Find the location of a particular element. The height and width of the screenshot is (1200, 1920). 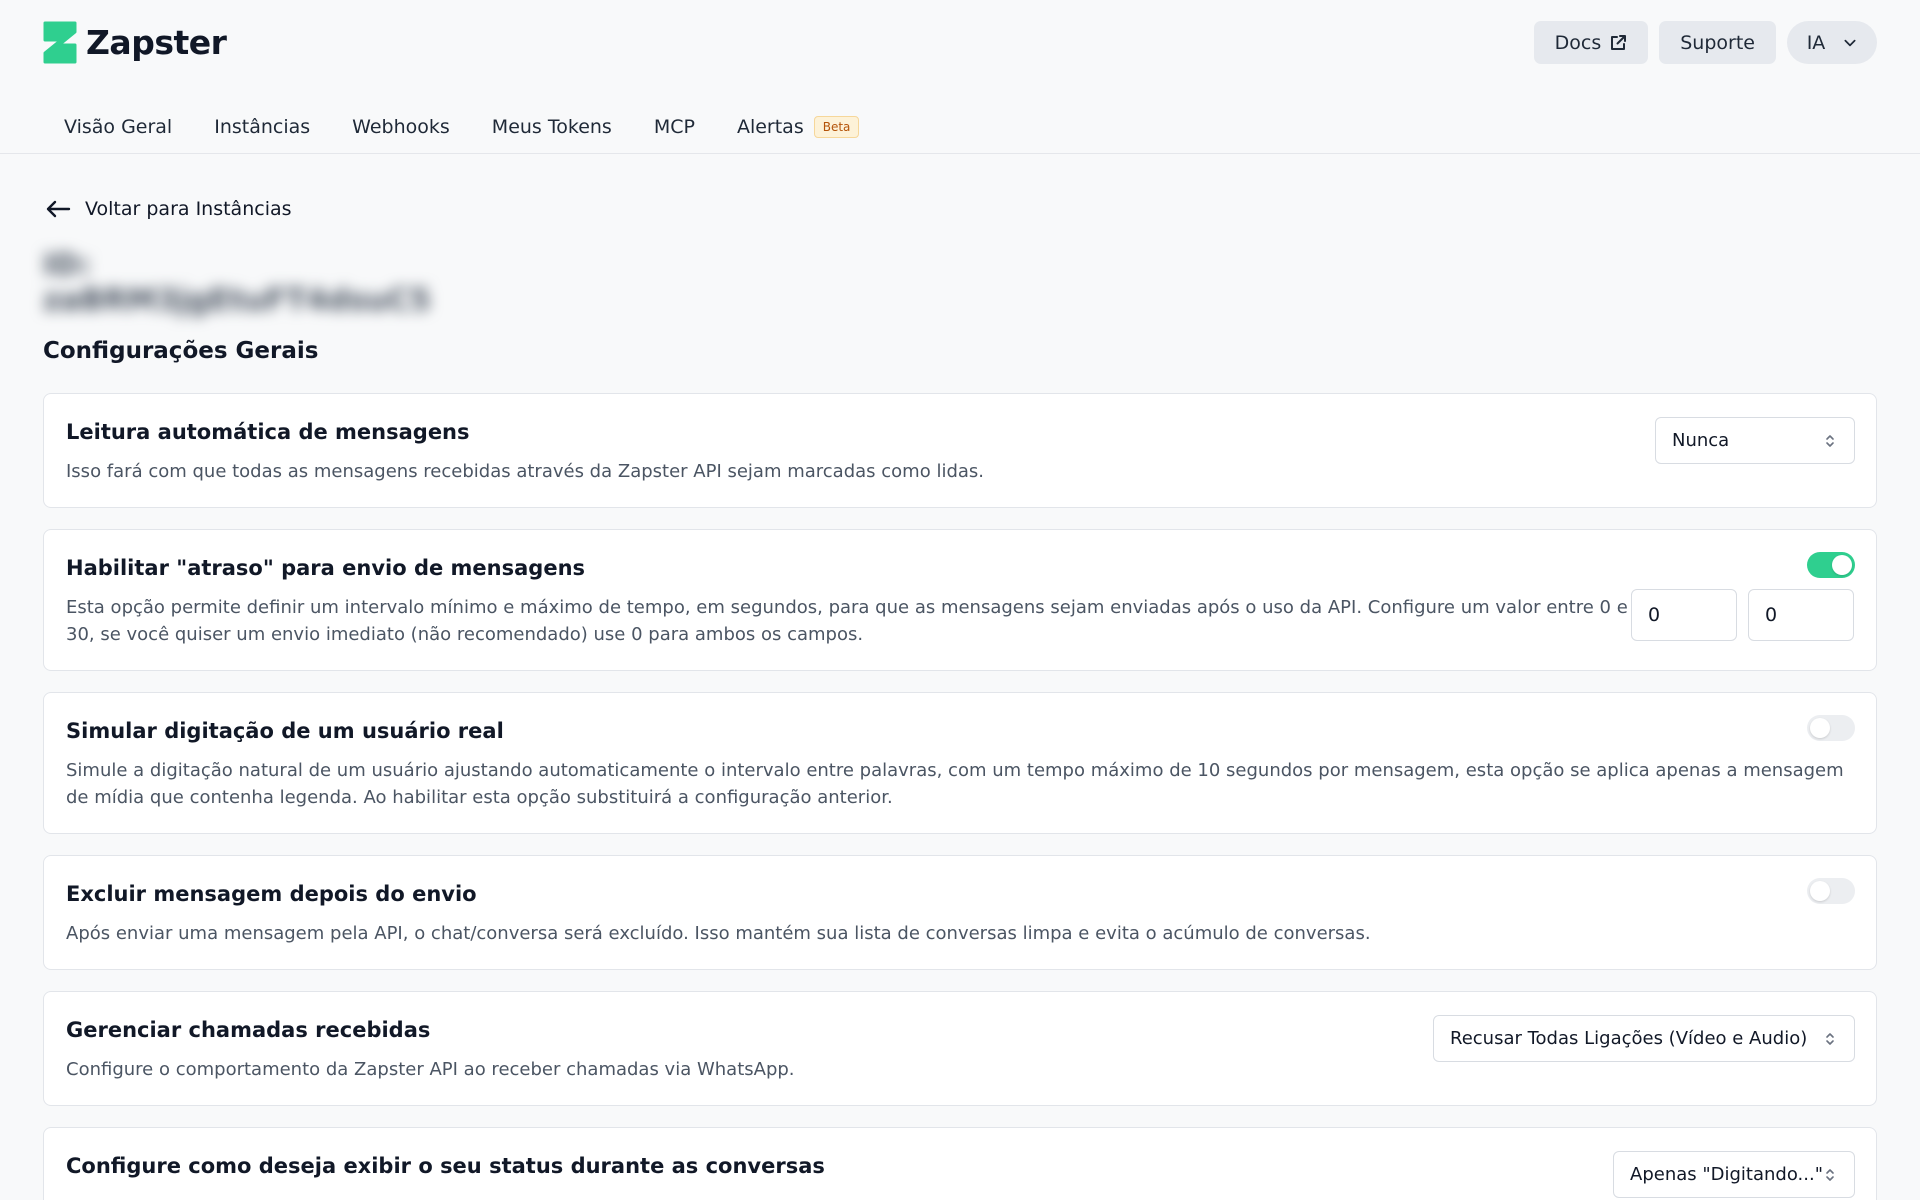

nav-label: MCP is located at coordinates (674, 127).